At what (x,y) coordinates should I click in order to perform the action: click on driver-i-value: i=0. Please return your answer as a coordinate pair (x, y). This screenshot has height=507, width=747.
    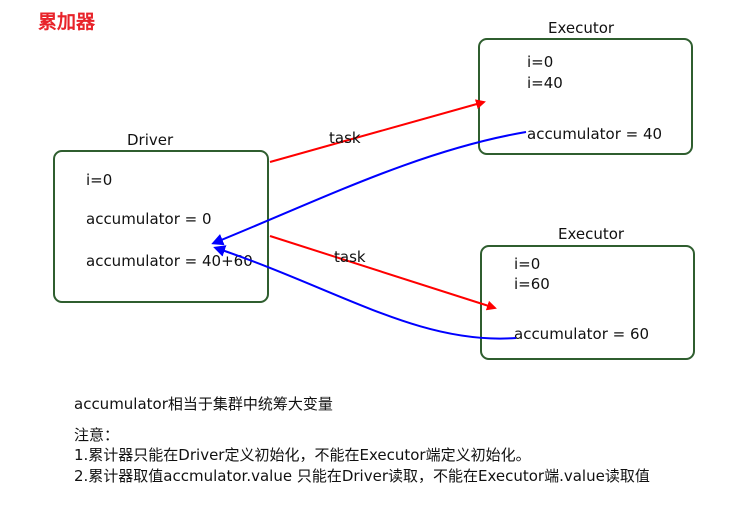
    Looking at the image, I should click on (99, 180).